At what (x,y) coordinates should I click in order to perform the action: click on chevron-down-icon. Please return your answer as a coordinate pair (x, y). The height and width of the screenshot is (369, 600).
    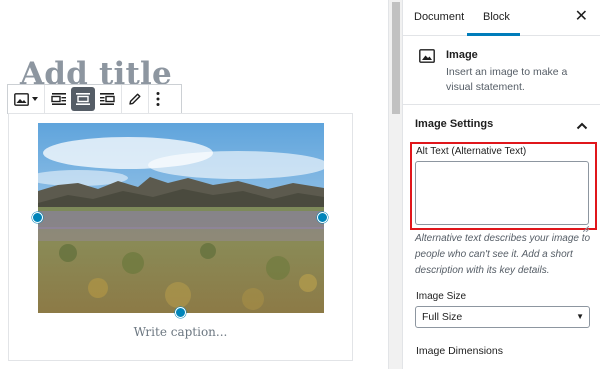
    Looking at the image, I should click on (35, 99).